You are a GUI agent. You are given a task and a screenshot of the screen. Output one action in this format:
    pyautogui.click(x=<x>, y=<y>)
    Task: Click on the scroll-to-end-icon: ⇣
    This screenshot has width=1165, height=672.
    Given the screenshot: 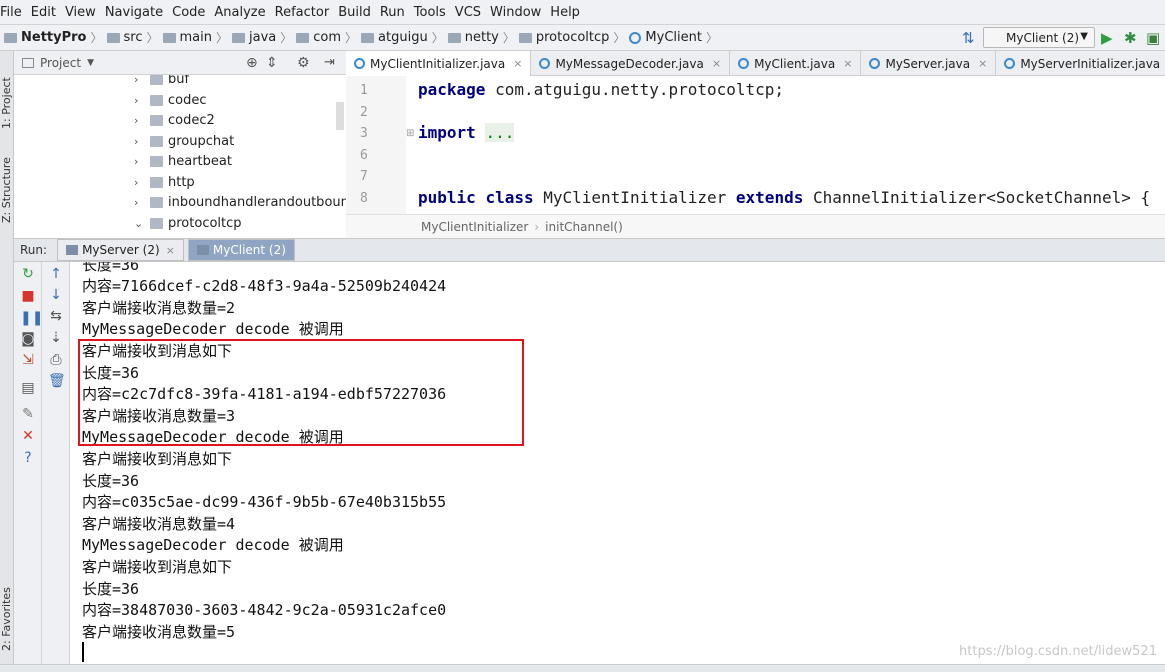 What is the action you would take?
    pyautogui.click(x=56, y=338)
    